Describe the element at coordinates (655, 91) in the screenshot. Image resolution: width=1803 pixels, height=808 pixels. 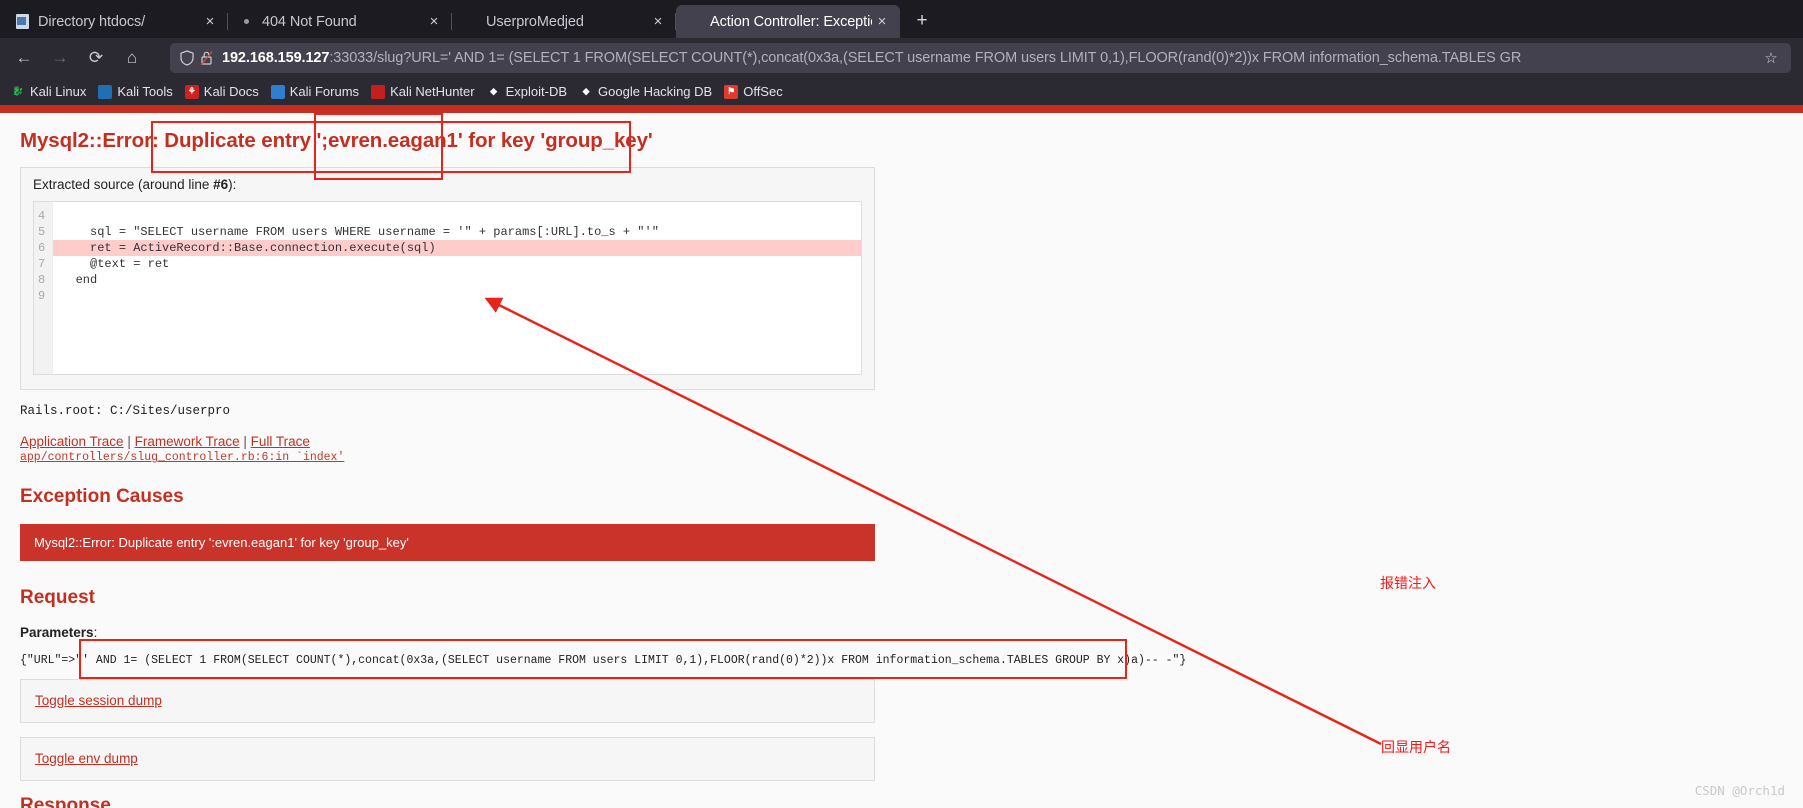
I see `bookmark-label: Google Hacking DB` at that location.